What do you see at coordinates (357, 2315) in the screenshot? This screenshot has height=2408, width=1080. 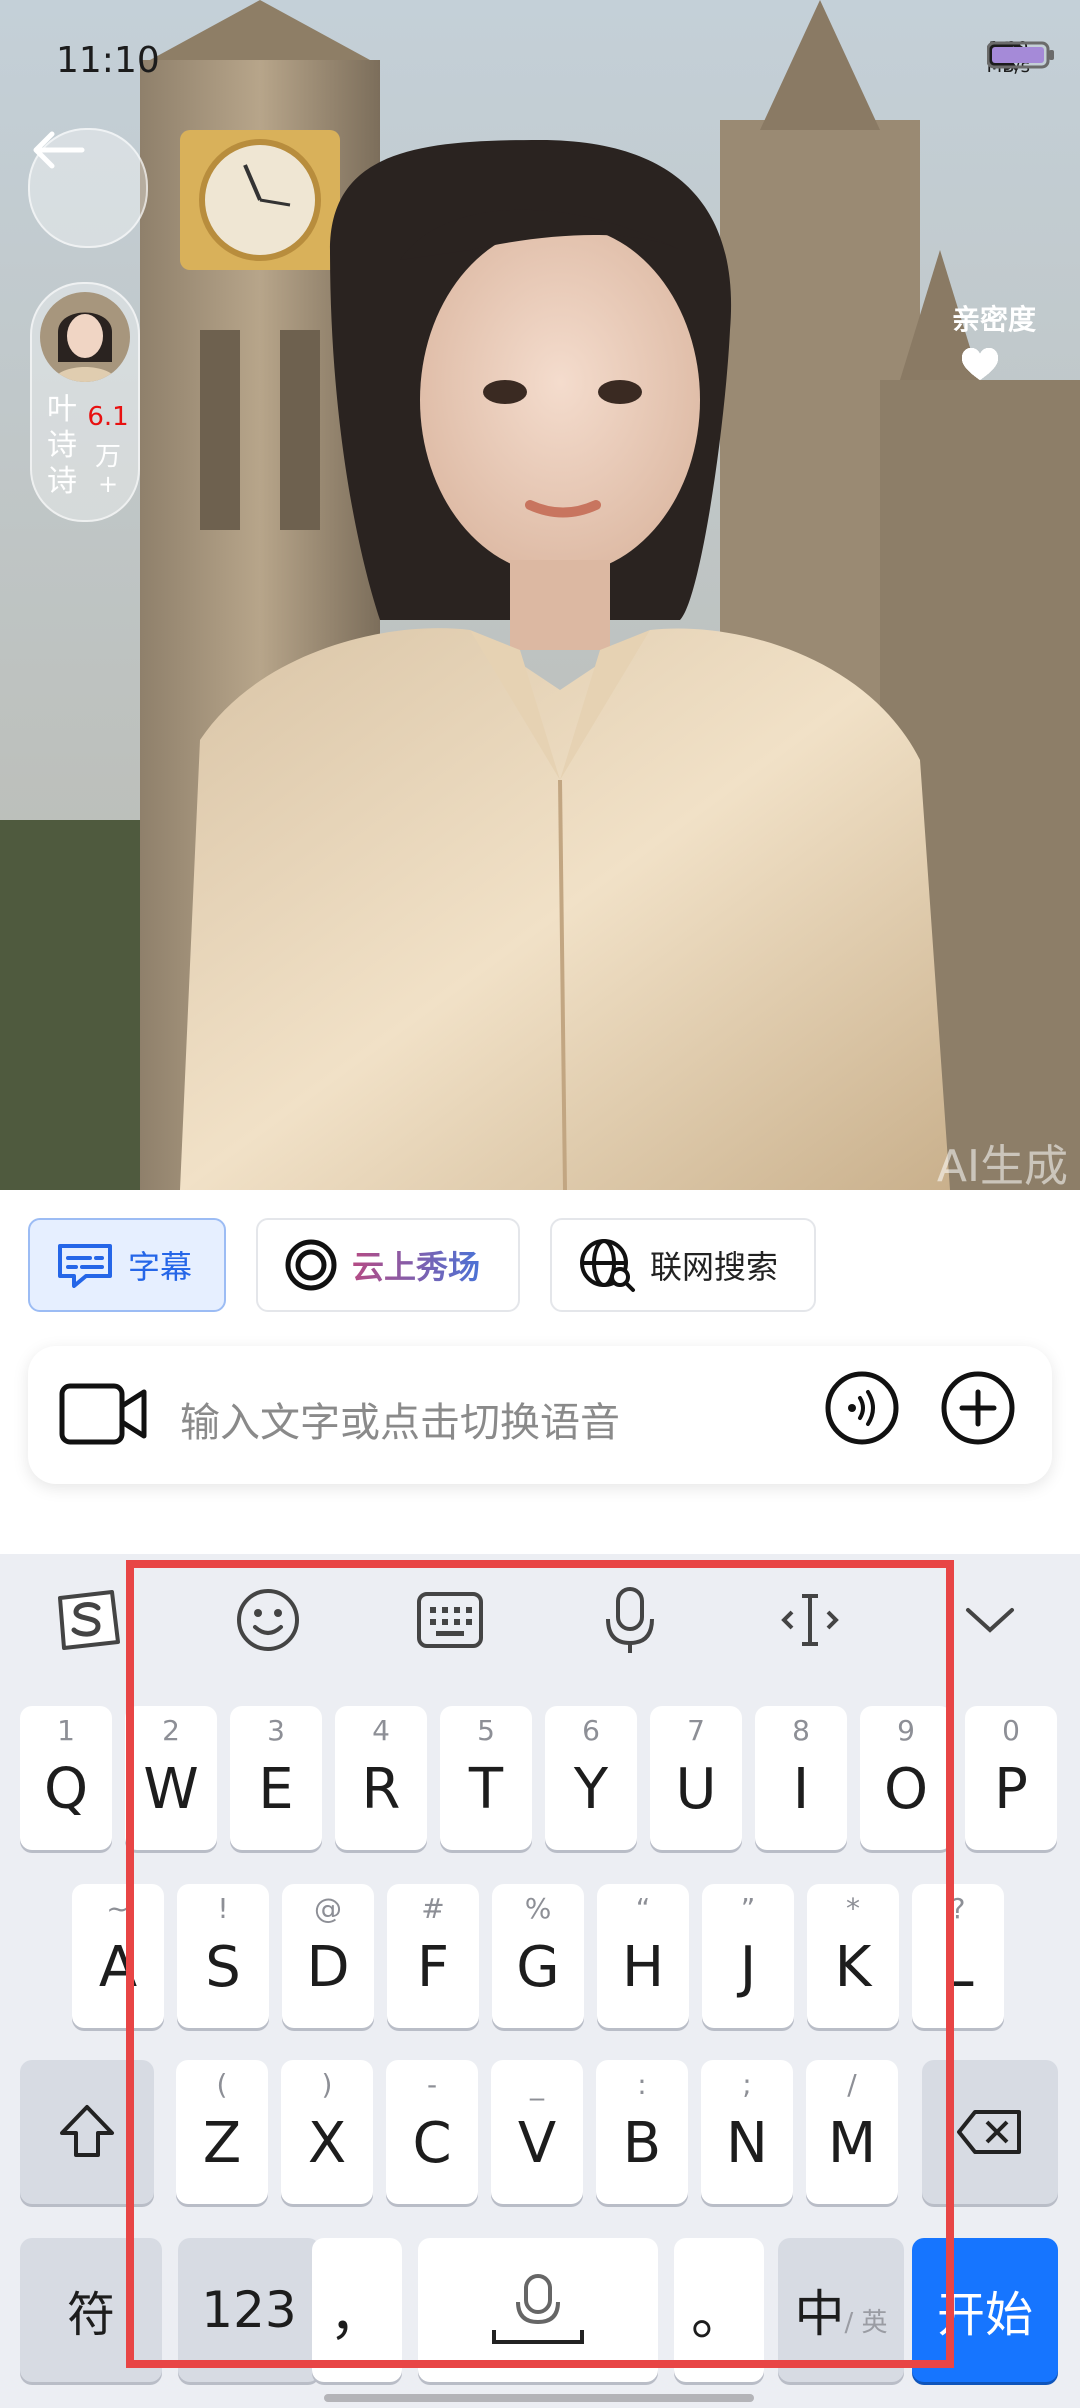 I see `comma-key-label: ，` at bounding box center [357, 2315].